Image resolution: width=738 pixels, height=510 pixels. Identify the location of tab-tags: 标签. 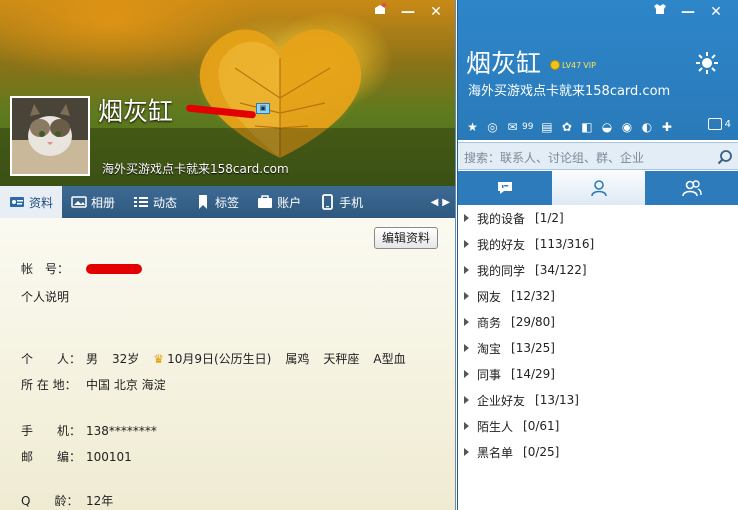
(217, 202).